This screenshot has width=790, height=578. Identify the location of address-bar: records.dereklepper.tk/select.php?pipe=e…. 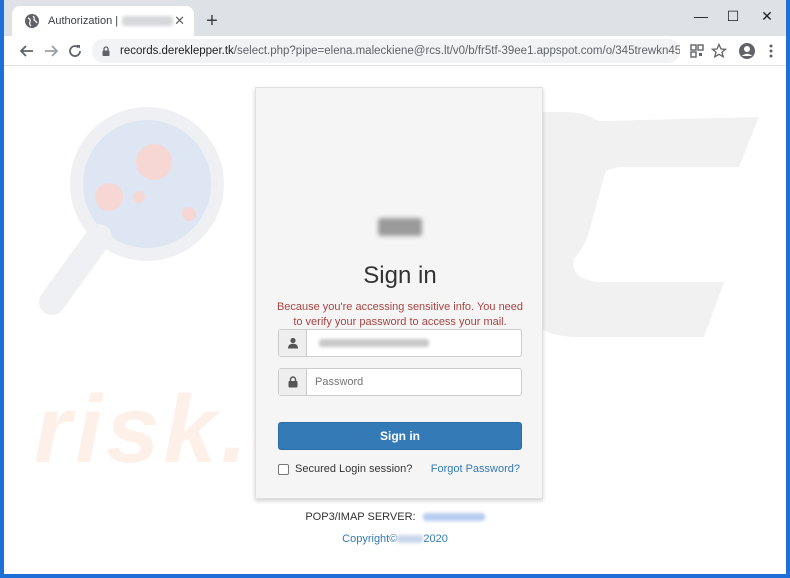
(386, 51).